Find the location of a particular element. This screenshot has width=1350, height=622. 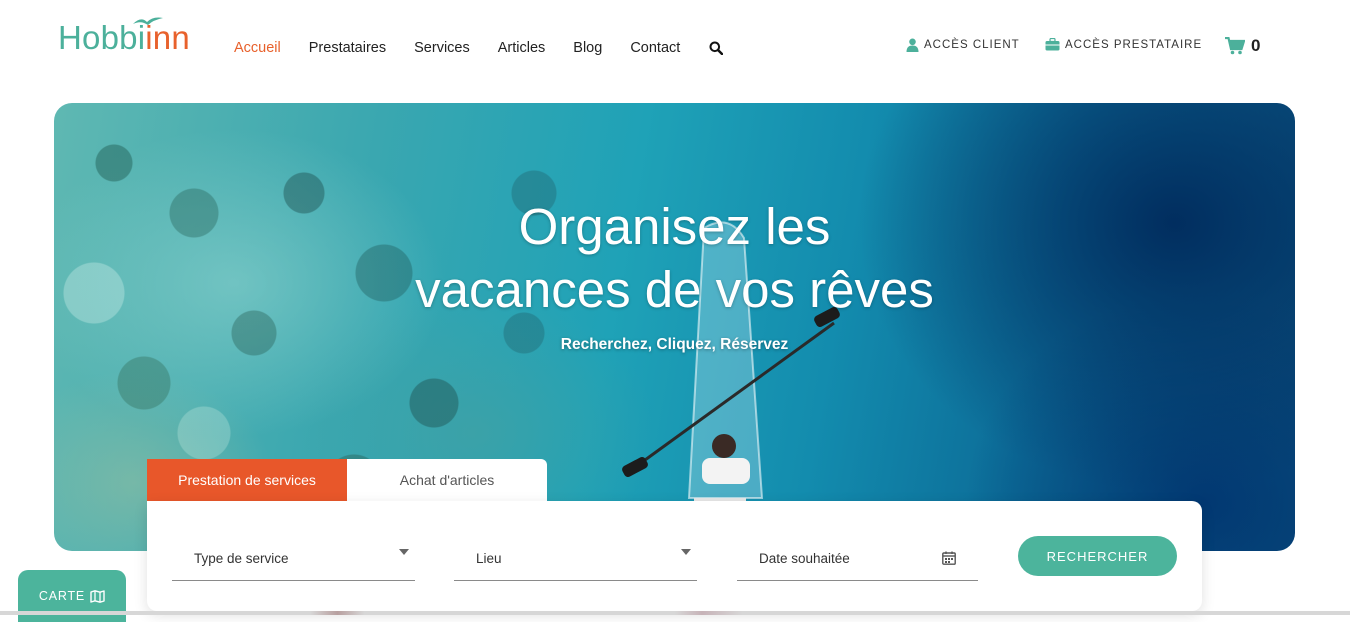

logo-text: Hobbiinn is located at coordinates (124, 37).